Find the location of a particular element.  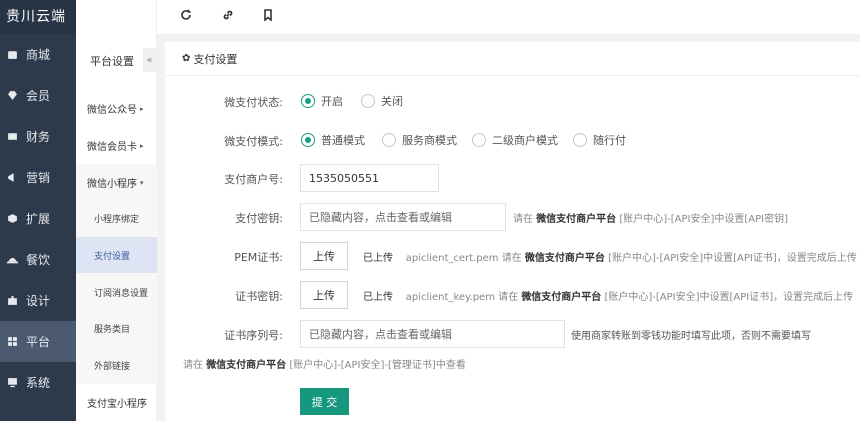

subnav-item-external-link: 外部链接 is located at coordinates (116, 365).